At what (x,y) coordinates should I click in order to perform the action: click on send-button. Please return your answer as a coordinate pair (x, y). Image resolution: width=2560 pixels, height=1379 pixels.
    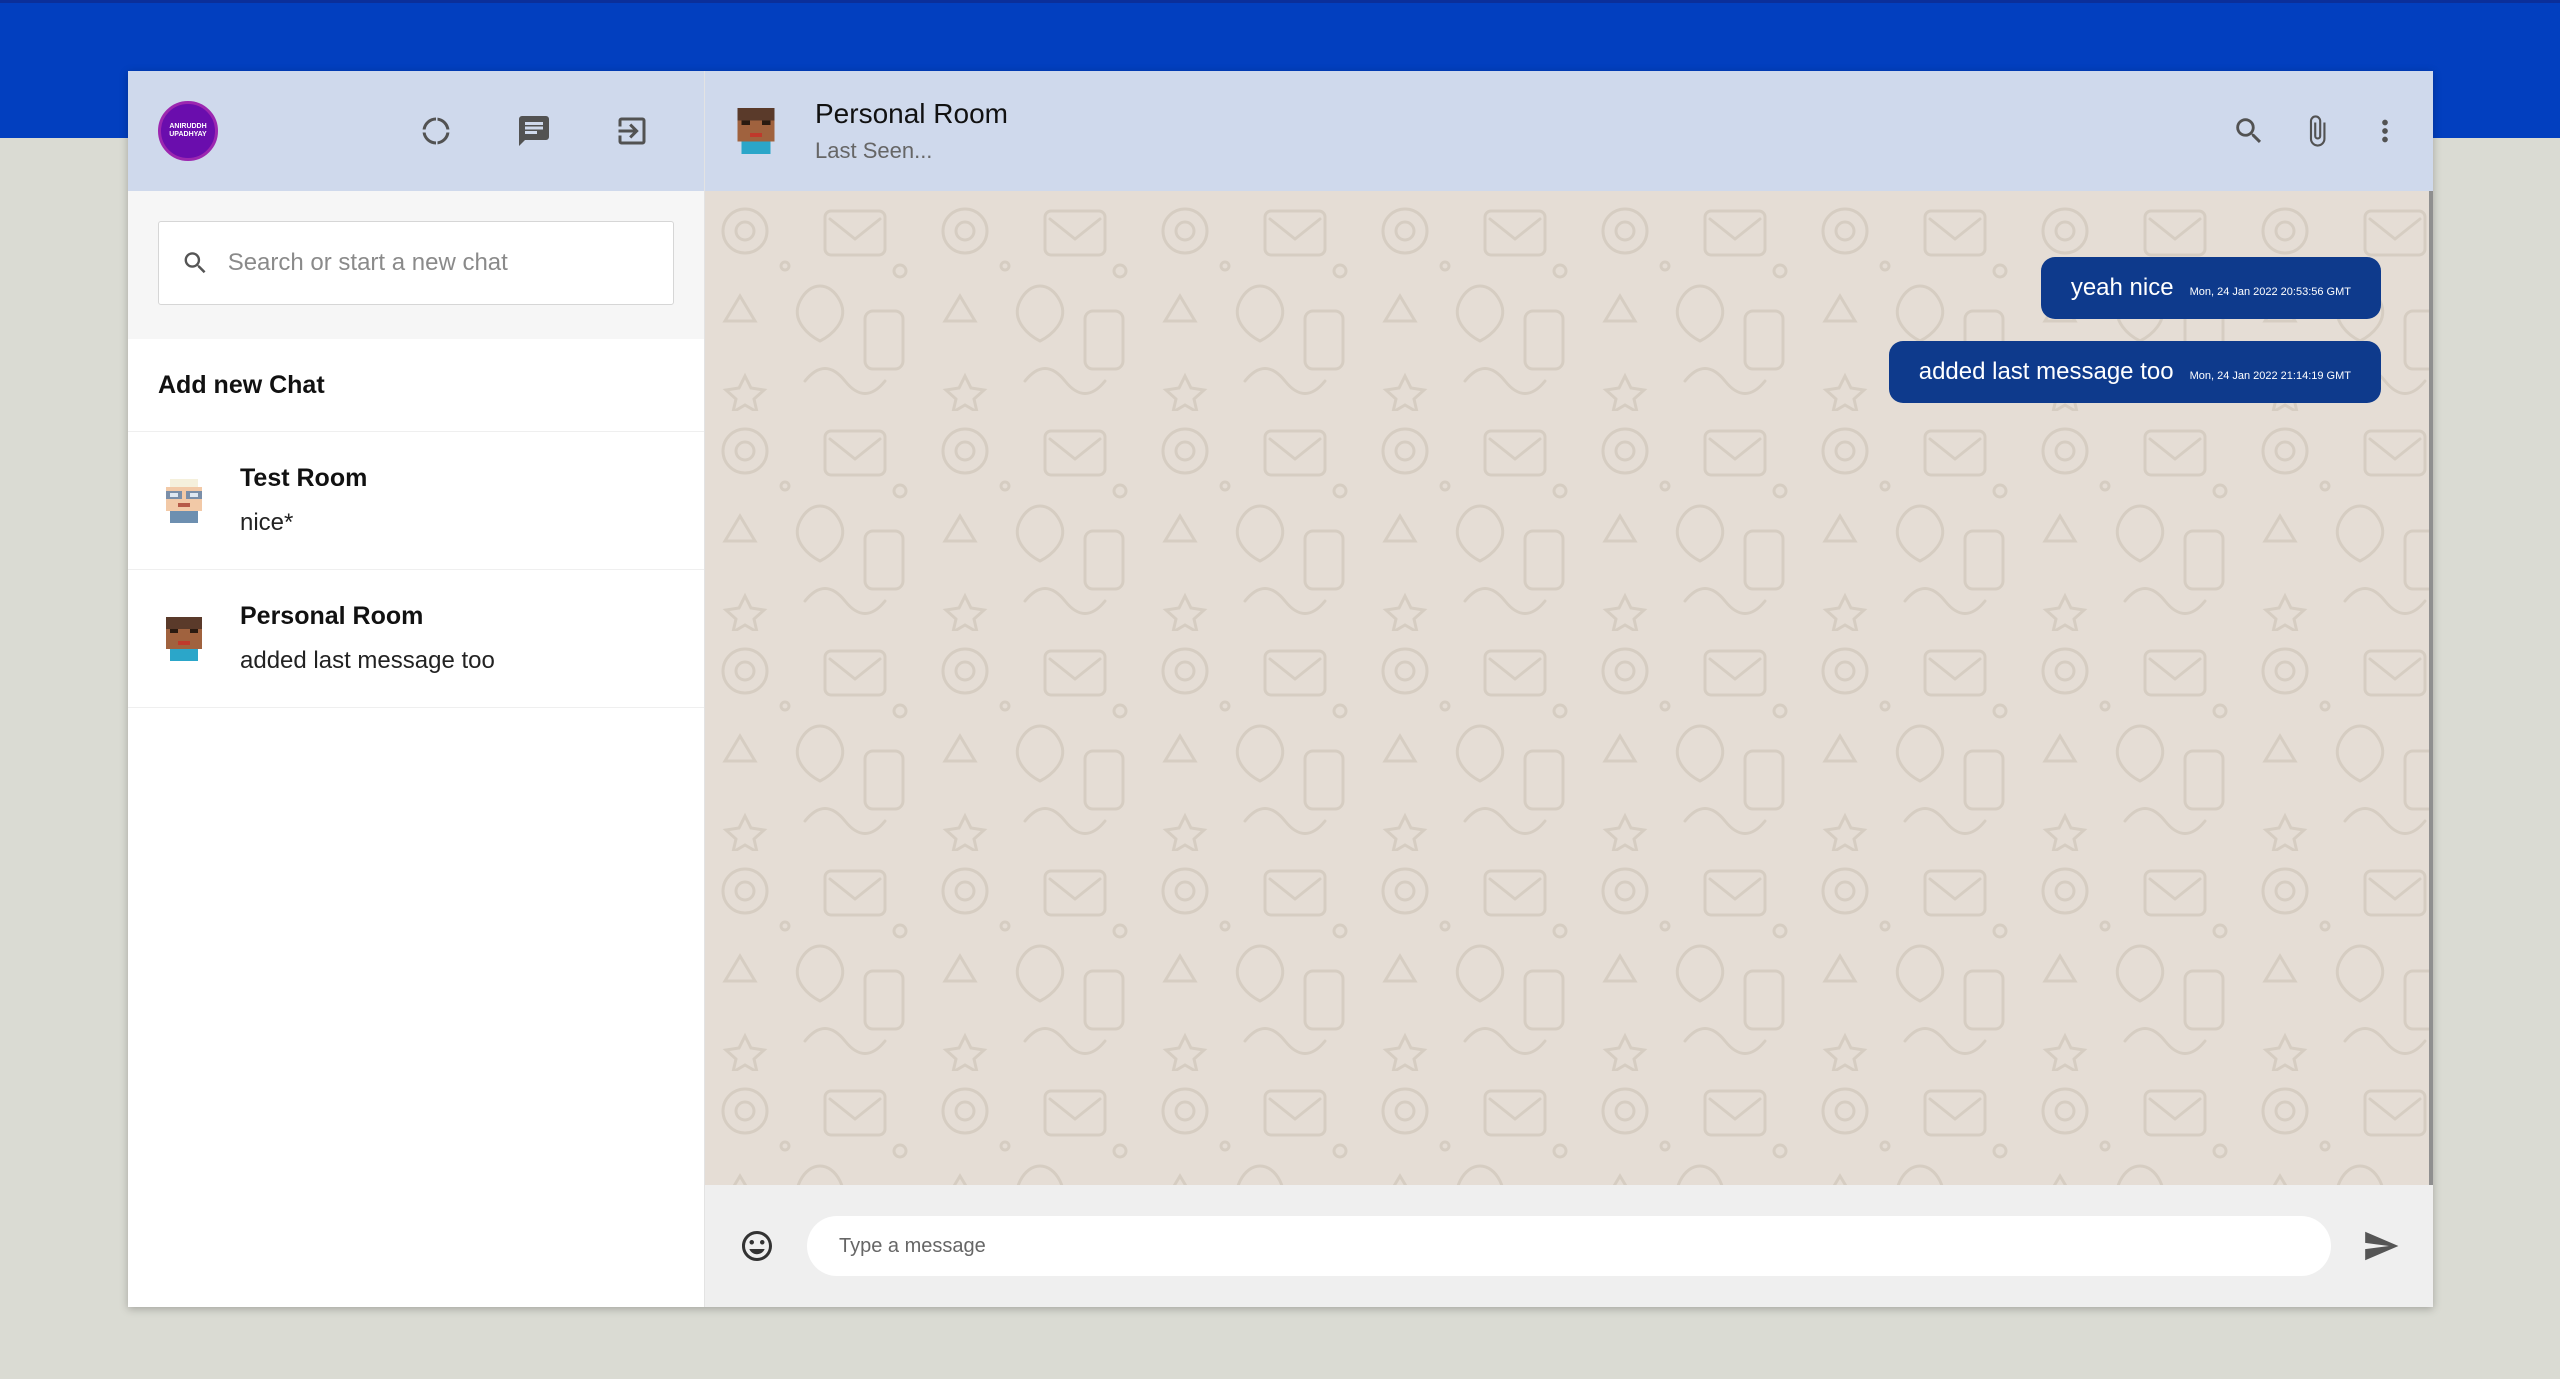
    Looking at the image, I should click on (2381, 1246).